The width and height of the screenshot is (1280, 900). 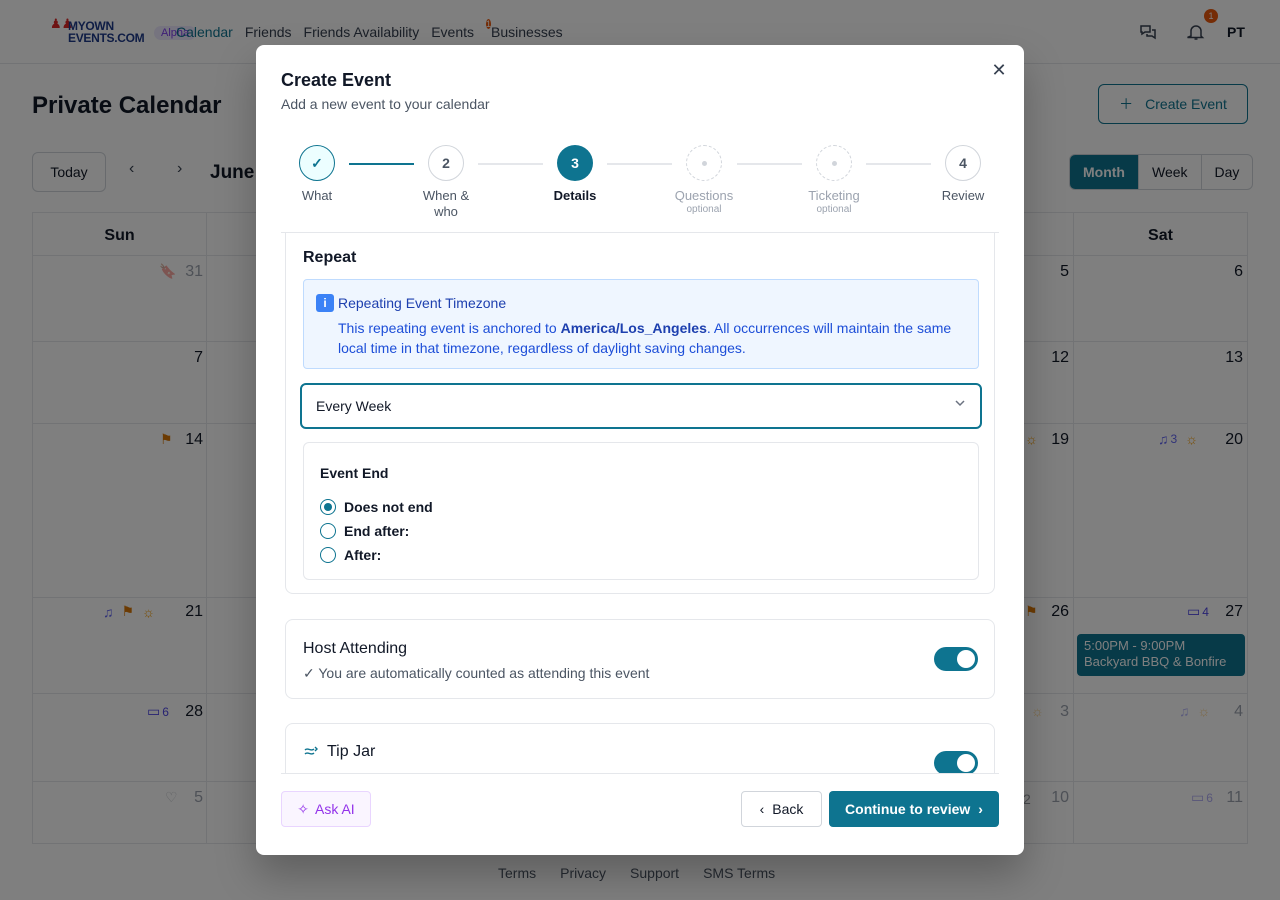 What do you see at coordinates (641, 511) in the screenshot?
I see `event-end-box: Event End Does not end End after: After:` at bounding box center [641, 511].